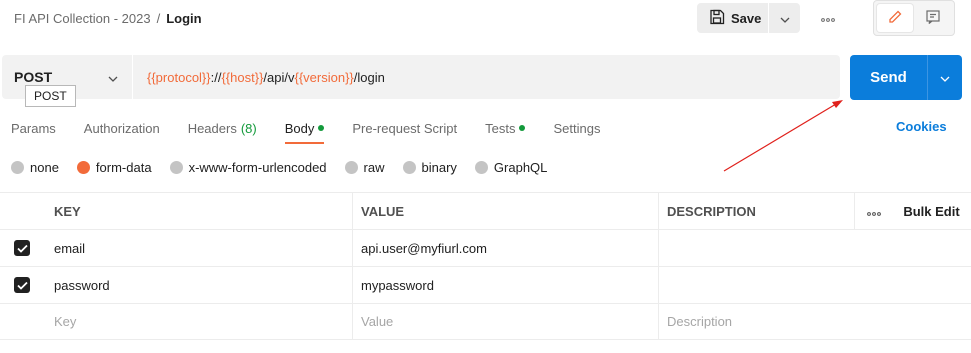 This screenshot has height=353, width=971. I want to click on table-header-row: KEY VALUE DESCRIPTION Bulk Edit, so click(485, 211).